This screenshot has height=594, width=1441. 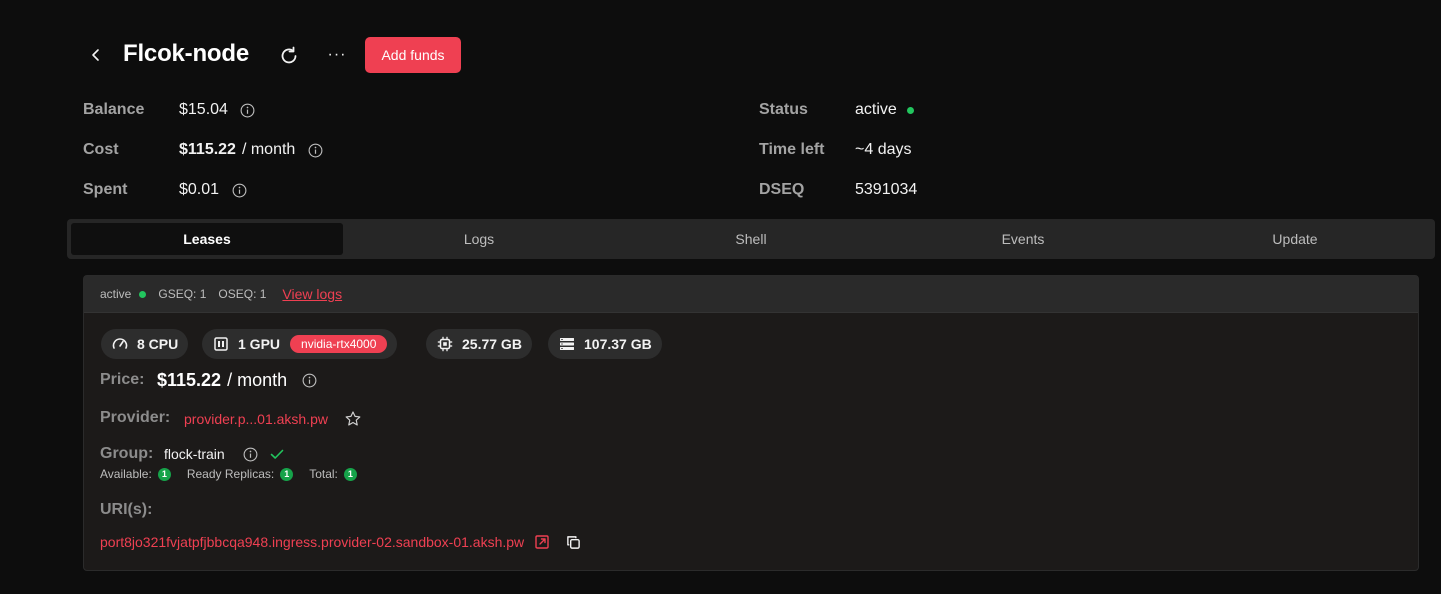 I want to click on lease-status: active, so click(x=123, y=294).